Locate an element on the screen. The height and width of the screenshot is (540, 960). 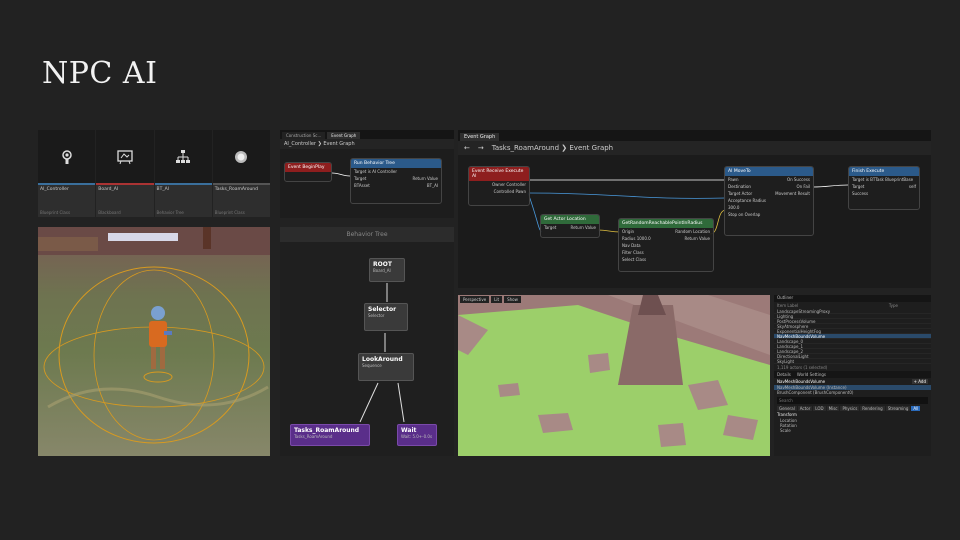
asset-type: Blackboard is located at coordinates (109, 212).